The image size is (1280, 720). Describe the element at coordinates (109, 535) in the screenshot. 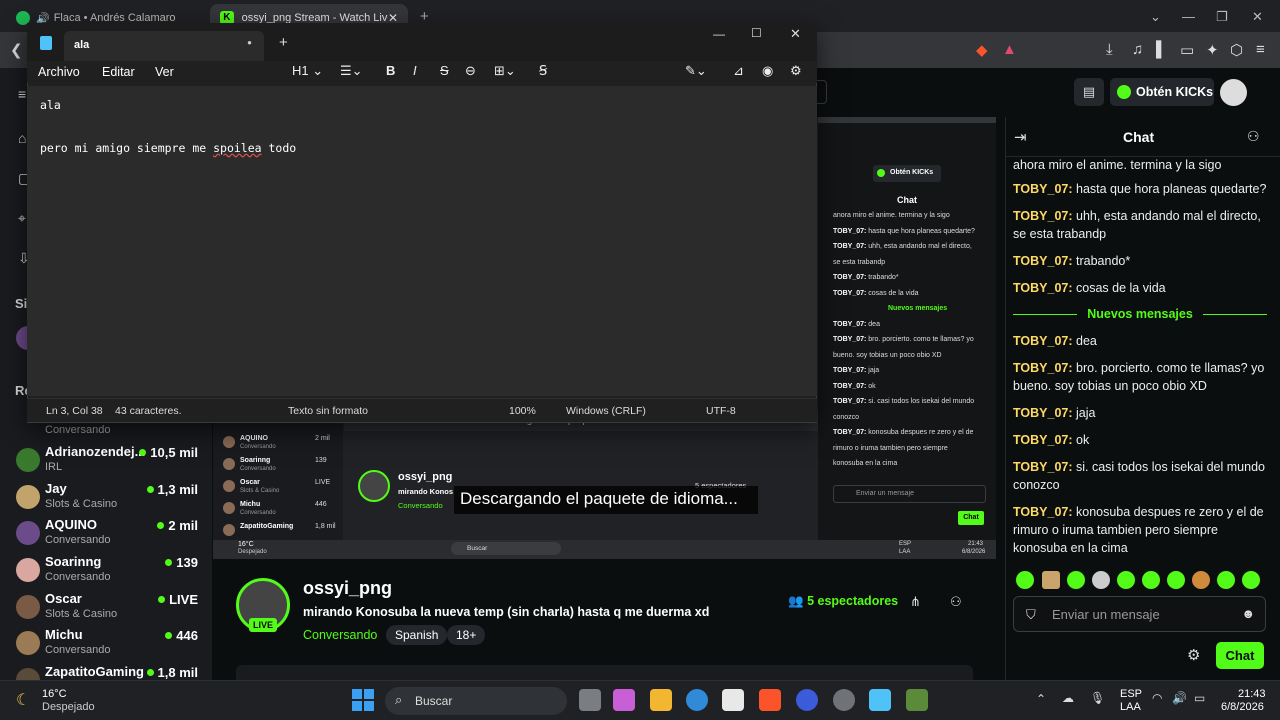

I see `list-item: AQUINO Conversando 2 mil` at that location.